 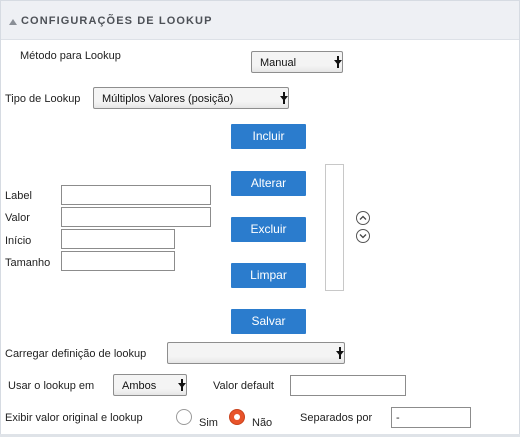 I want to click on size-input, so click(x=118, y=261).